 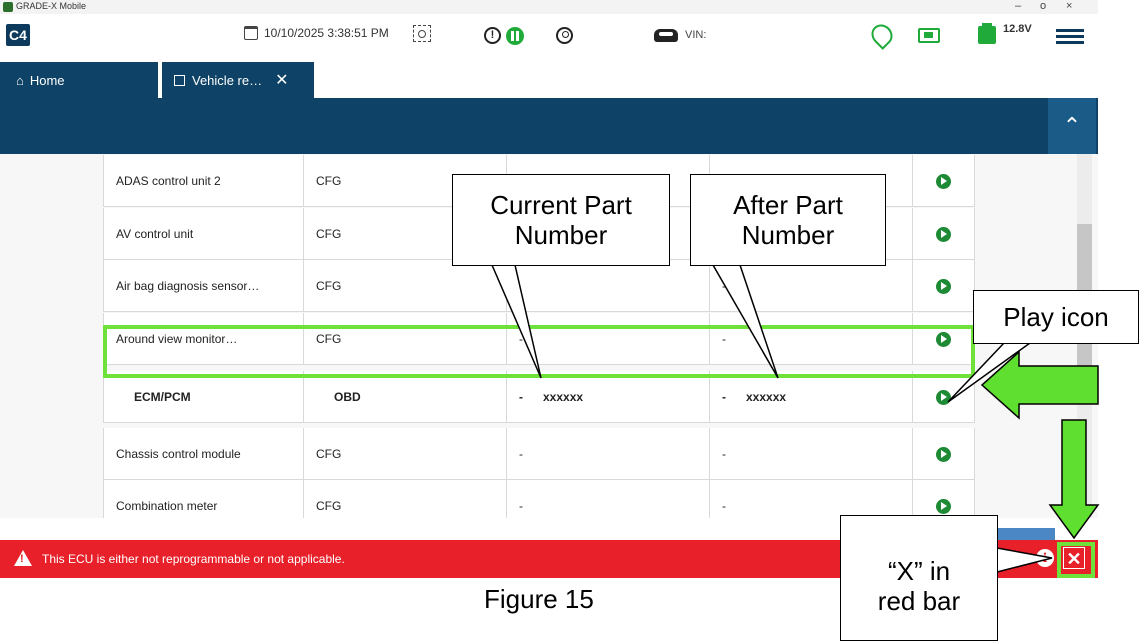 What do you see at coordinates (696, 35) in the screenshot?
I see `vin-label: VIN:` at bounding box center [696, 35].